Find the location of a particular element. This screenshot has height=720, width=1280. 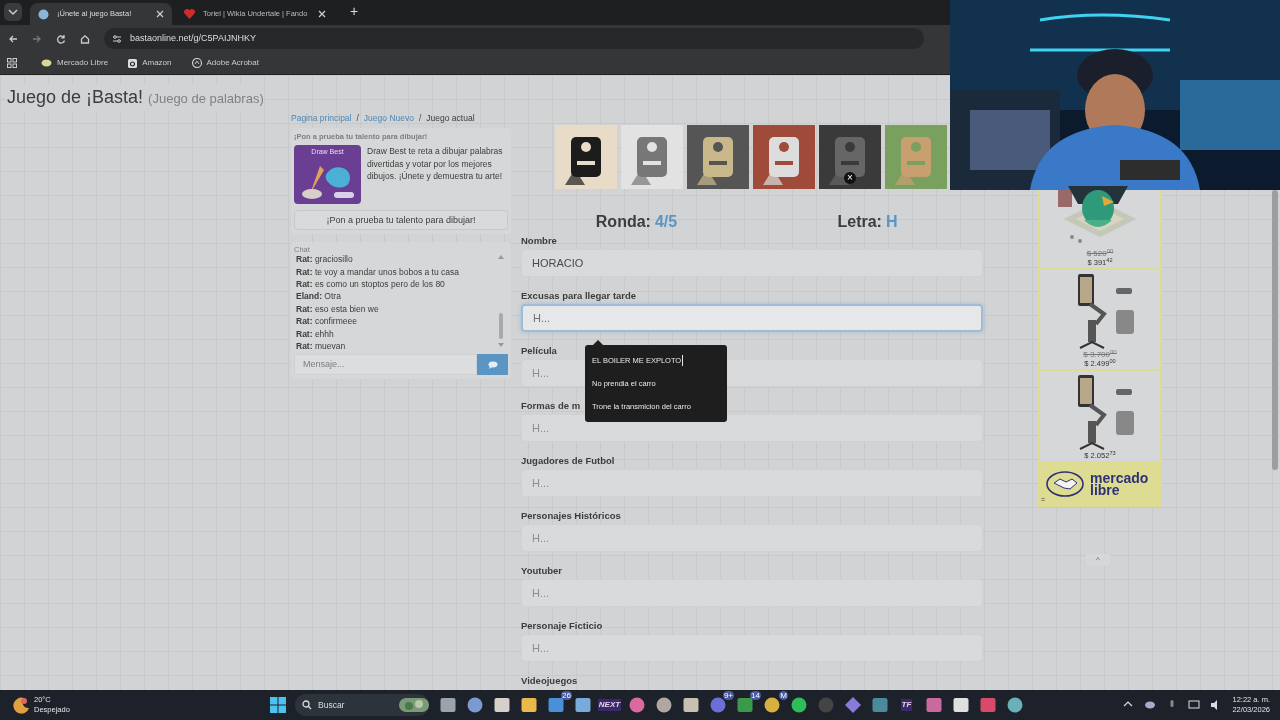

breadcrumb-current: Juego actual is located at coordinates (450, 118).